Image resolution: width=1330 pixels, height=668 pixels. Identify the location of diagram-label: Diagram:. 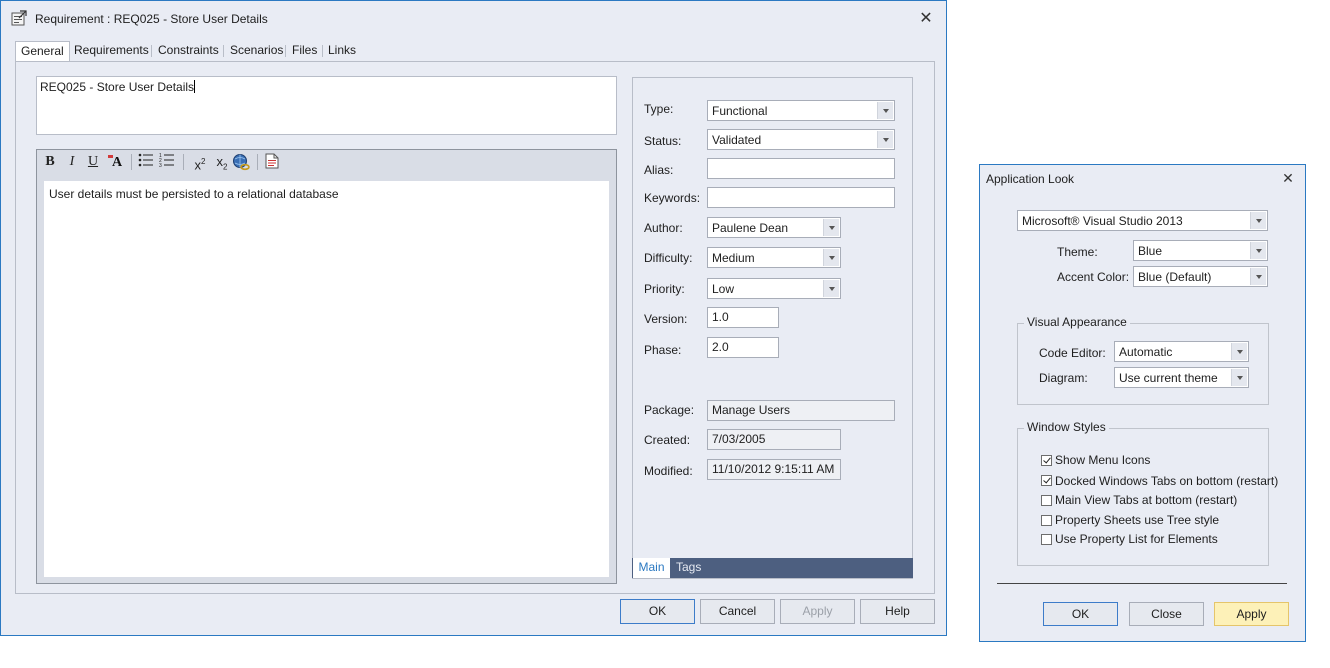
(1063, 378).